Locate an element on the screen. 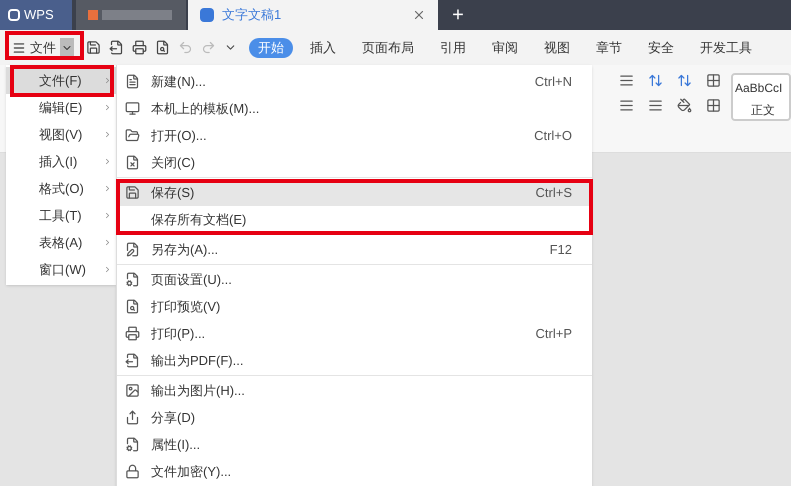  document-pen-icon is located at coordinates (132, 249).